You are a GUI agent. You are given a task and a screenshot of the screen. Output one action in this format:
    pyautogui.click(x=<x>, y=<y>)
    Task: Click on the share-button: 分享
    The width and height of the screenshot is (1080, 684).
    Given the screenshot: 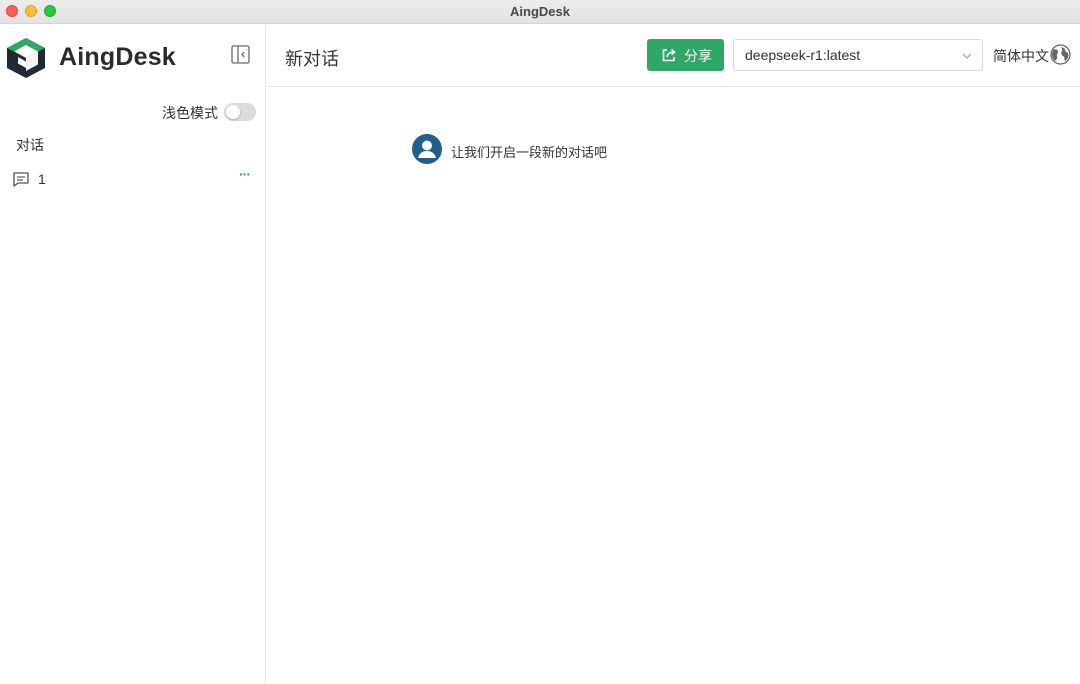 What is the action you would take?
    pyautogui.click(x=685, y=55)
    